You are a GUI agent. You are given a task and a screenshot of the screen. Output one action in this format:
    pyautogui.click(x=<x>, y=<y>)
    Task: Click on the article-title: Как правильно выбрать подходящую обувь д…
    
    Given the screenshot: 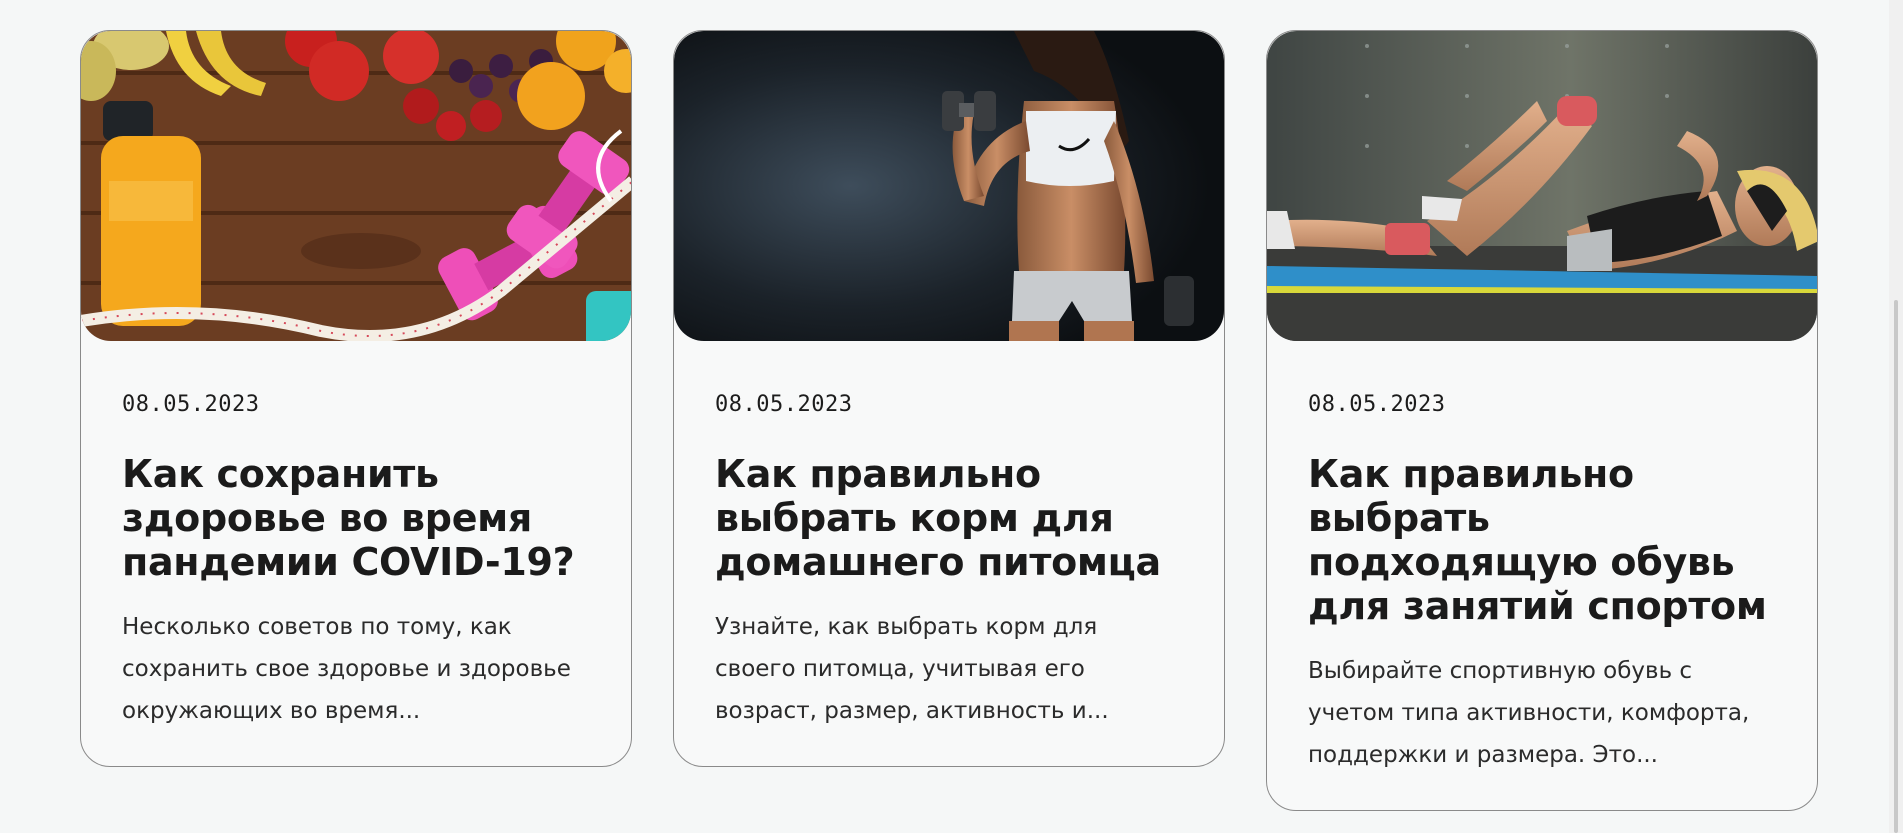 What is the action you would take?
    pyautogui.click(x=1542, y=540)
    